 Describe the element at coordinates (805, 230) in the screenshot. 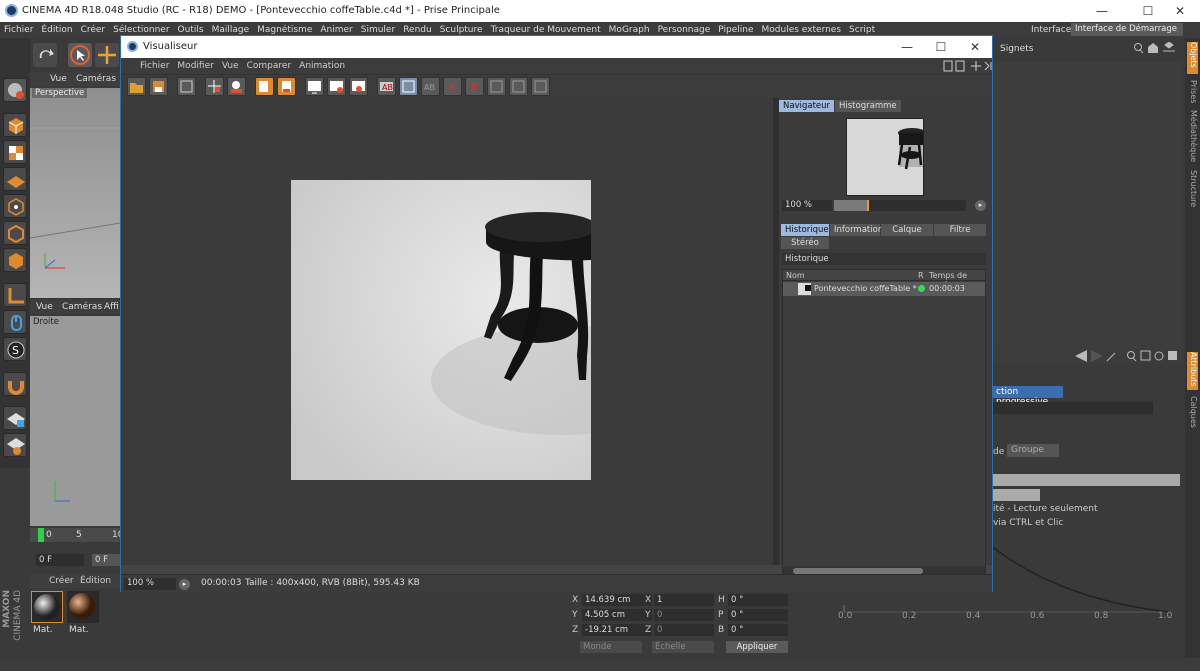

I see `tab-historique: Historique` at that location.